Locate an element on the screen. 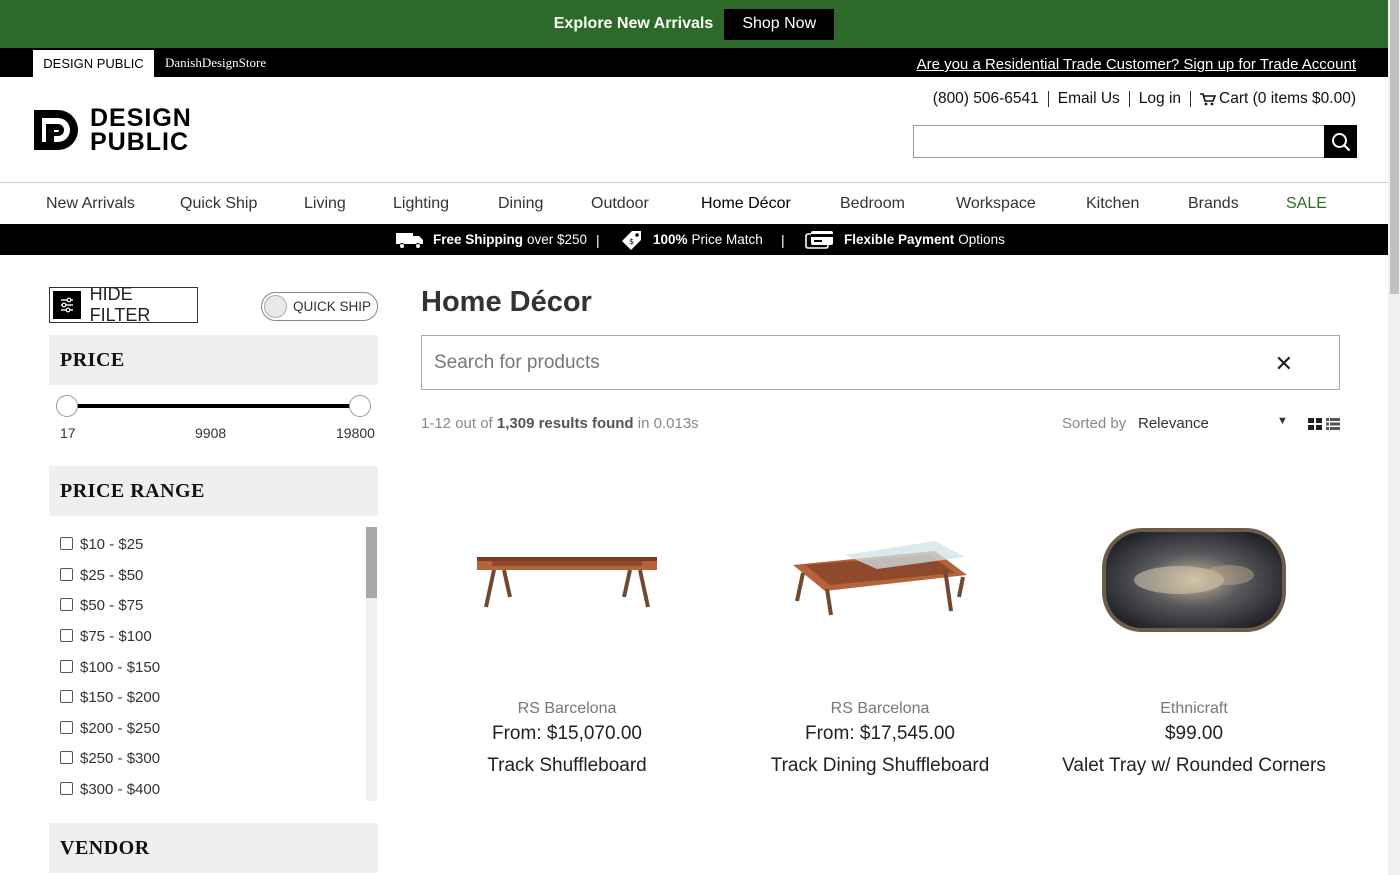 This screenshot has height=875, width=1400. sort-select: Relevance is located at coordinates (1173, 423).